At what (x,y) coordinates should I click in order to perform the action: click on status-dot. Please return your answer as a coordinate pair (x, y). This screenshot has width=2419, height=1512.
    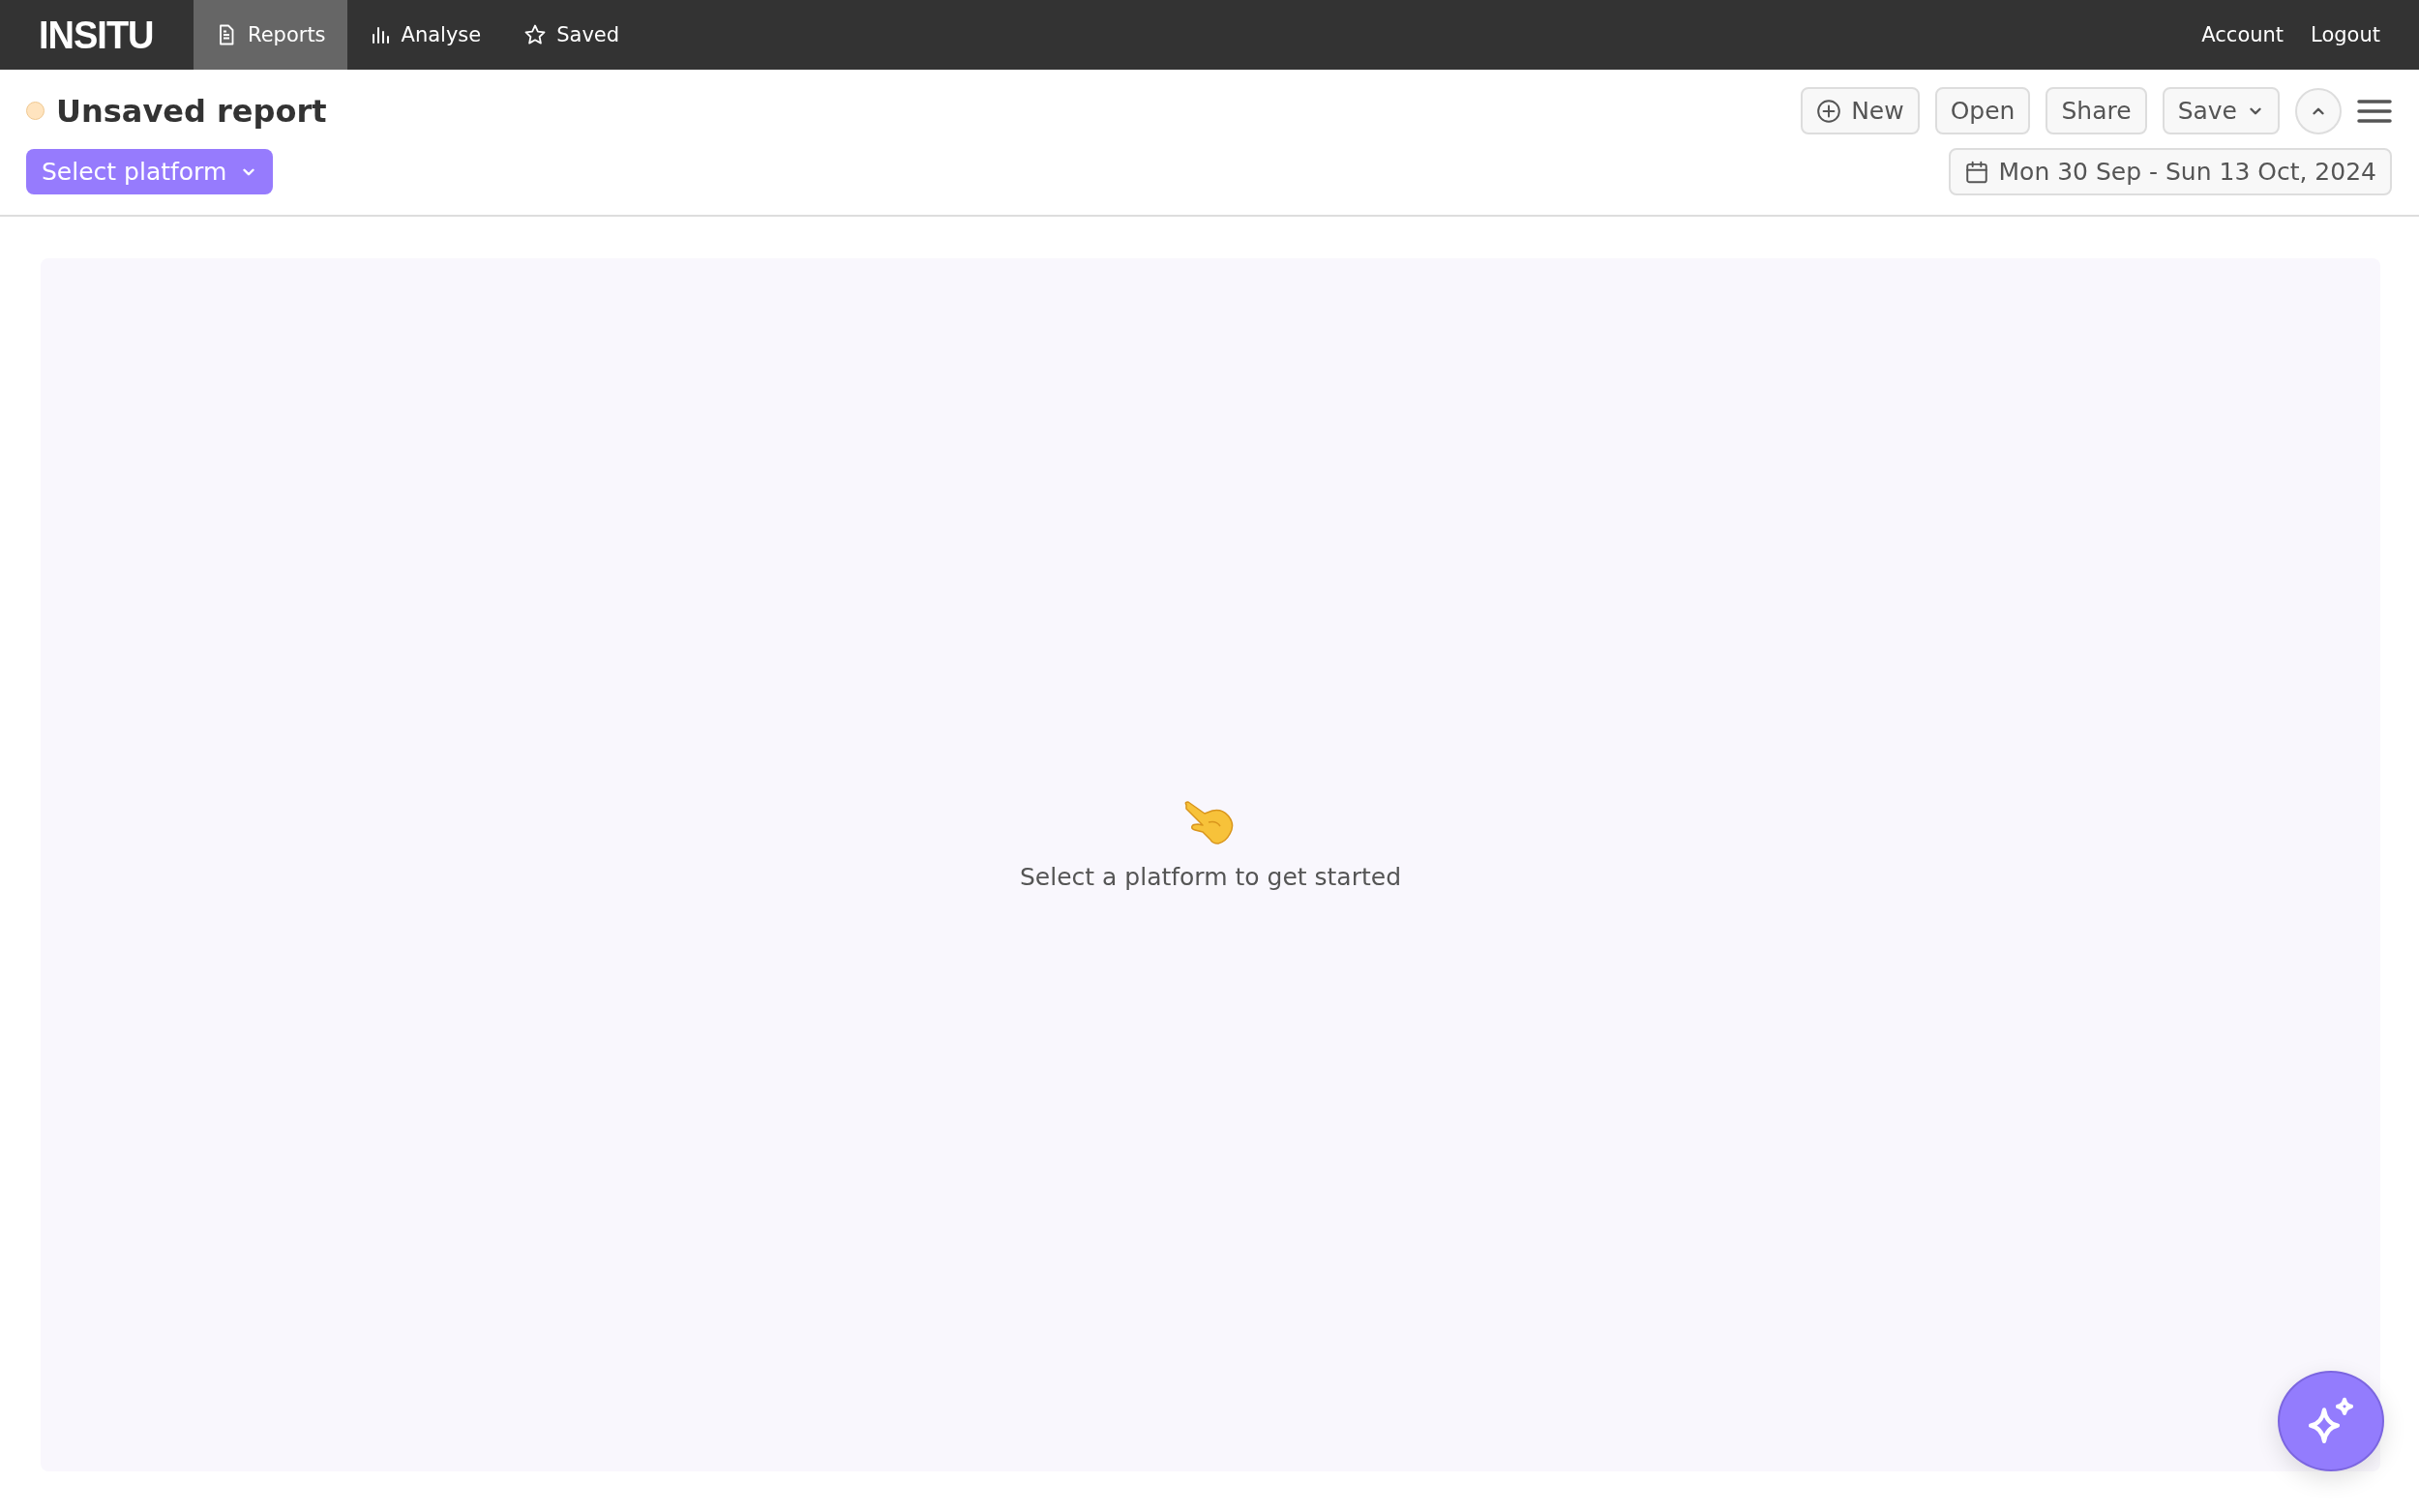
    Looking at the image, I should click on (35, 111).